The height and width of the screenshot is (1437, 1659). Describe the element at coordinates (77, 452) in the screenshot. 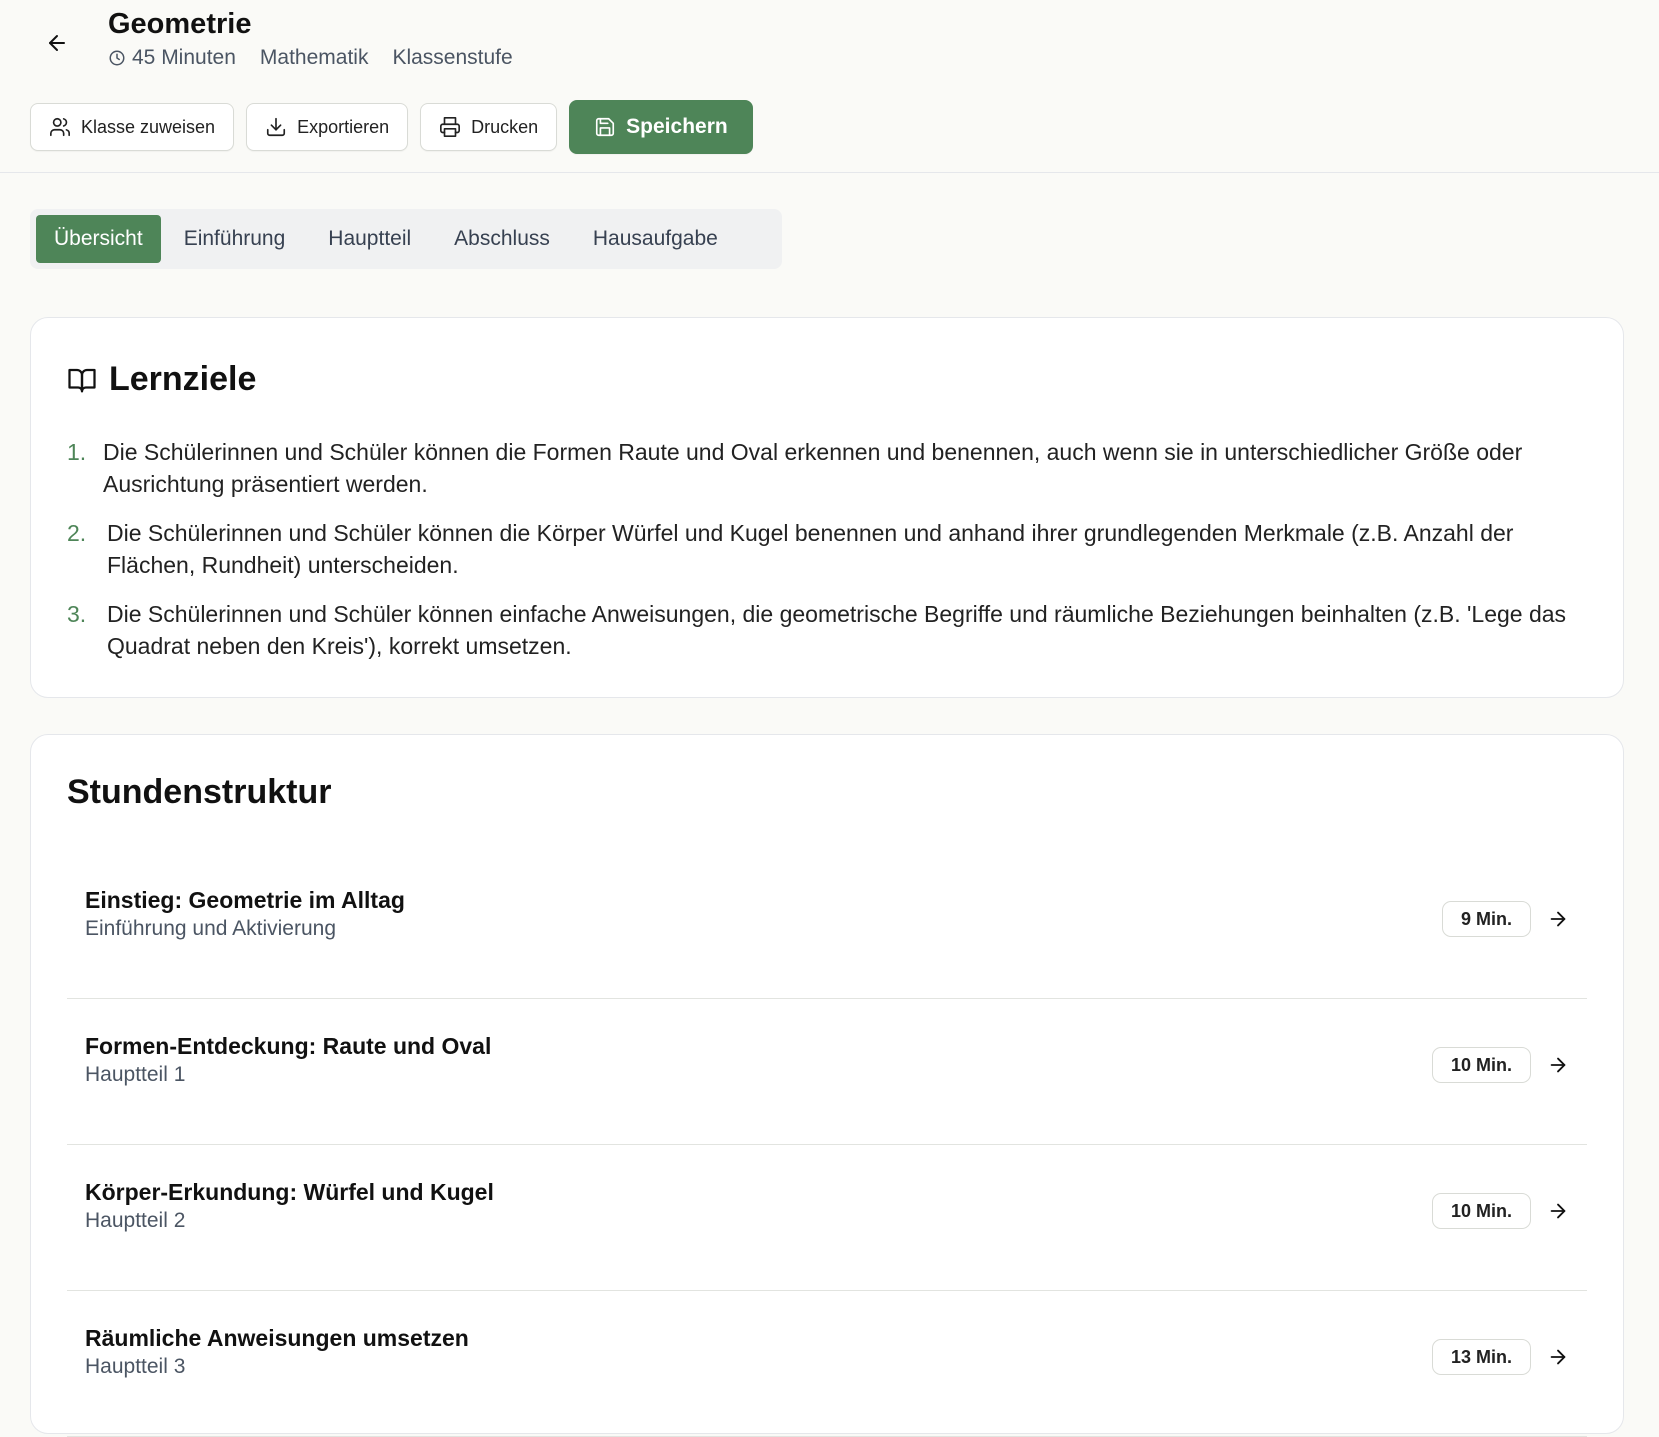

I see `goal-number: 1.` at that location.